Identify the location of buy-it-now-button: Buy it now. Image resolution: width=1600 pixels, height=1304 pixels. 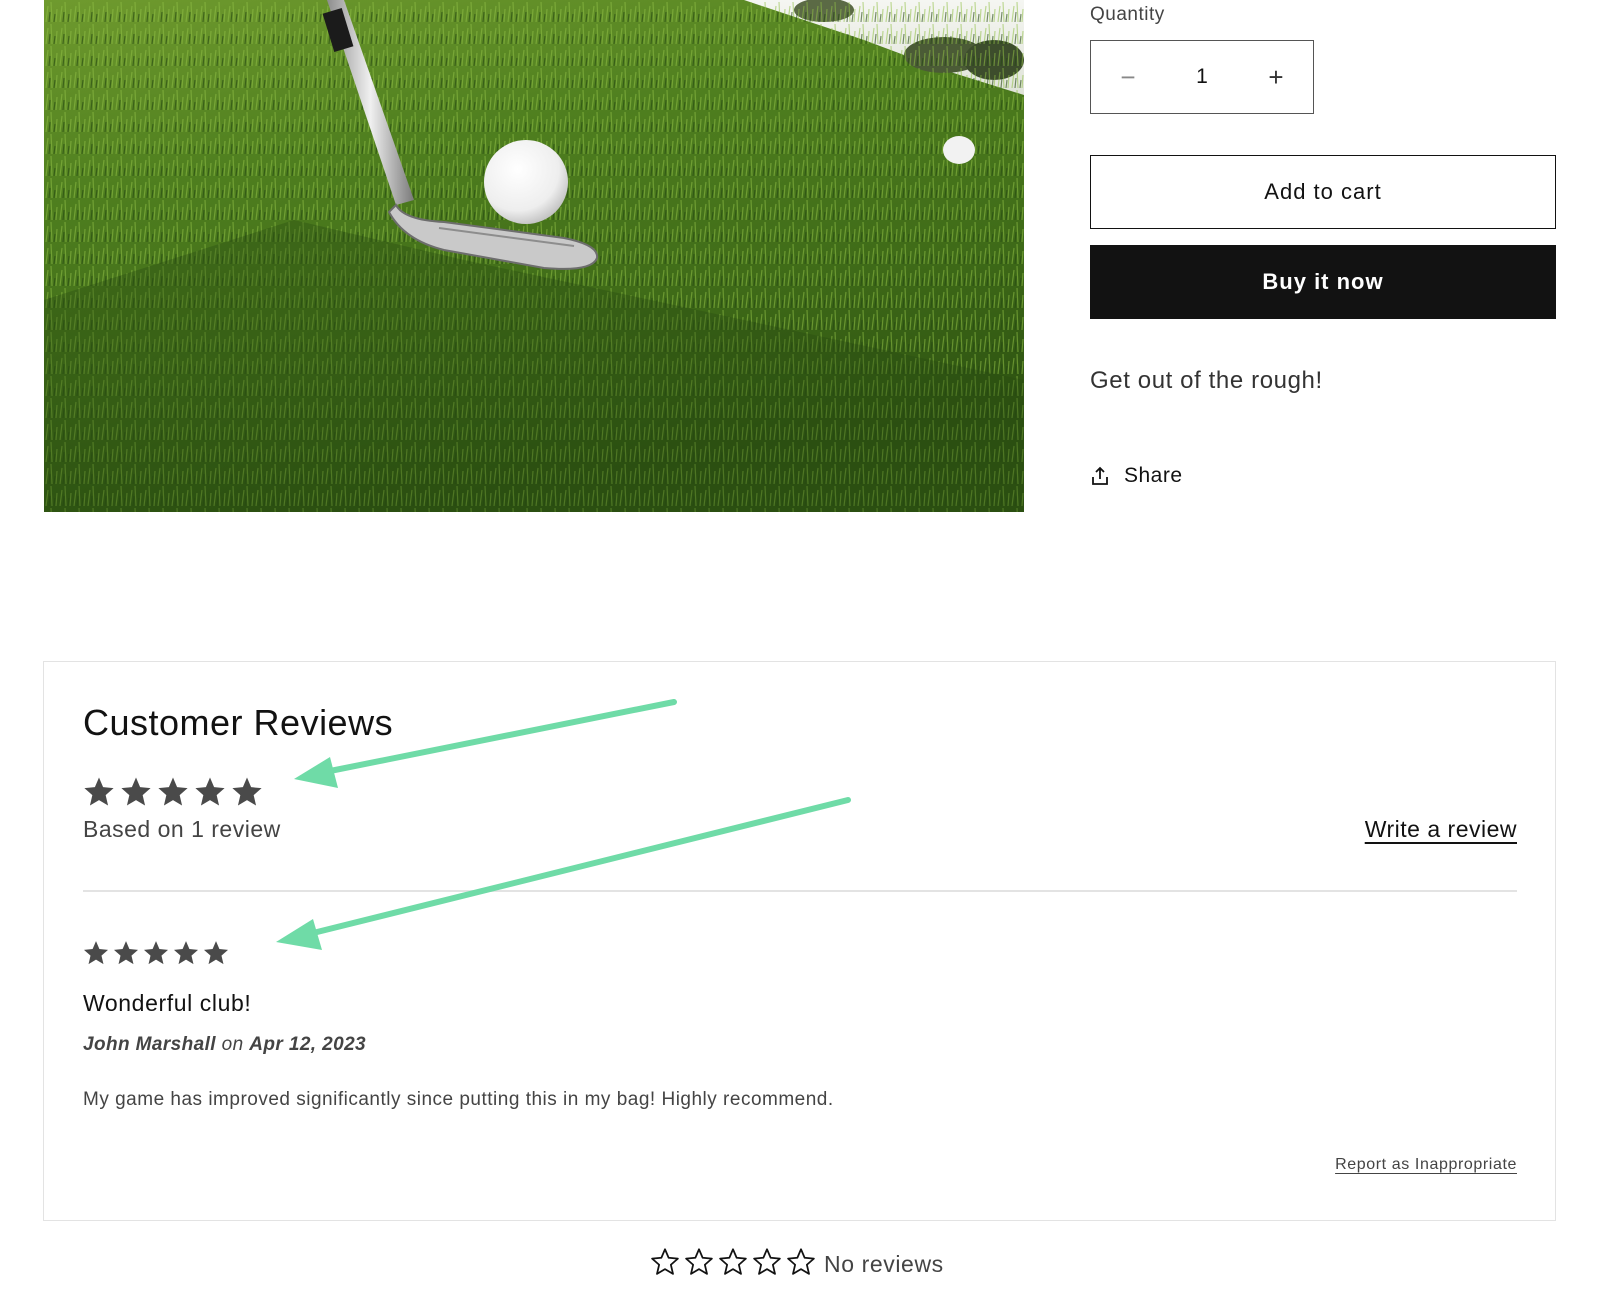
(1323, 282).